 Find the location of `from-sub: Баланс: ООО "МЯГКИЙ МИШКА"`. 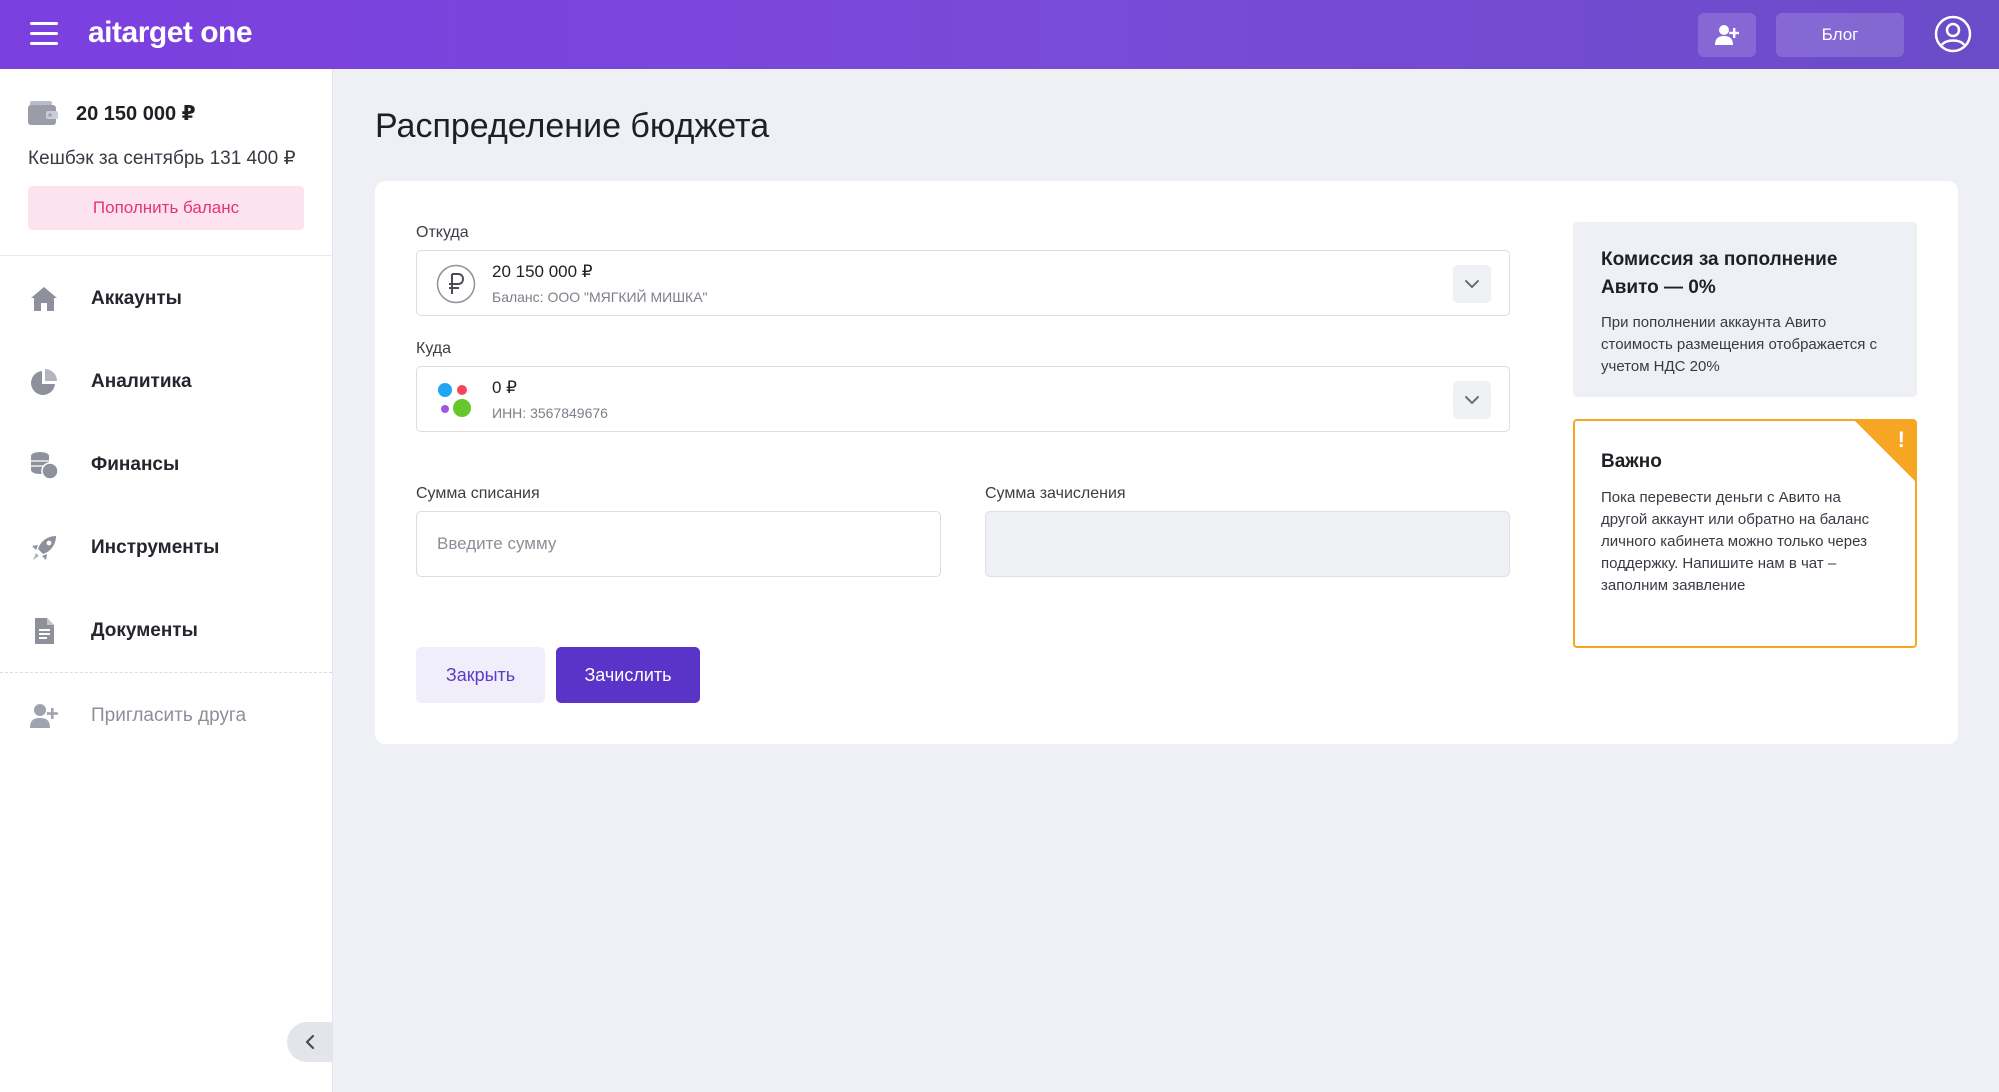

from-sub: Баланс: ООО "МЯГКИЙ МИШКА" is located at coordinates (600, 297).